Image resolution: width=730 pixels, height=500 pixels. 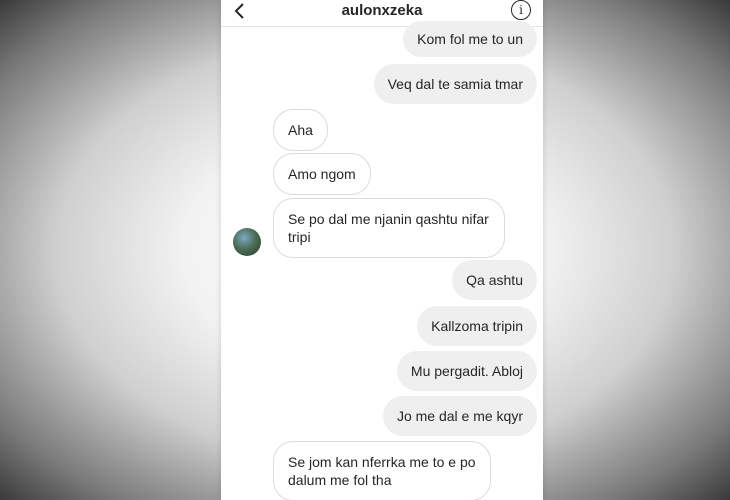 What do you see at coordinates (389, 228) in the screenshot?
I see `message-bubble-received: Se po dal me njanin qashtu nifar tripi` at bounding box center [389, 228].